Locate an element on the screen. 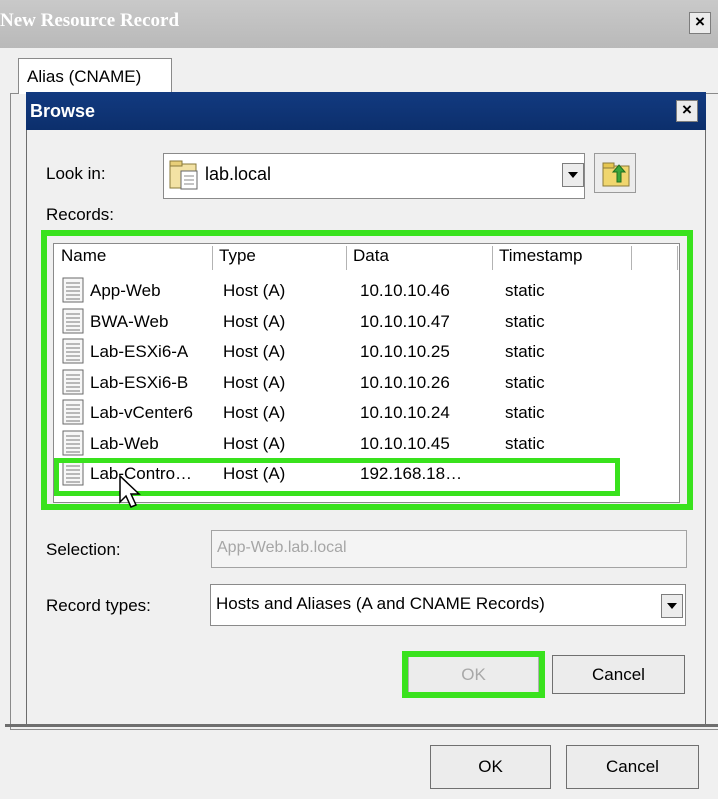 The height and width of the screenshot is (799, 718). tab-panel-divider is located at coordinates (361, 725).